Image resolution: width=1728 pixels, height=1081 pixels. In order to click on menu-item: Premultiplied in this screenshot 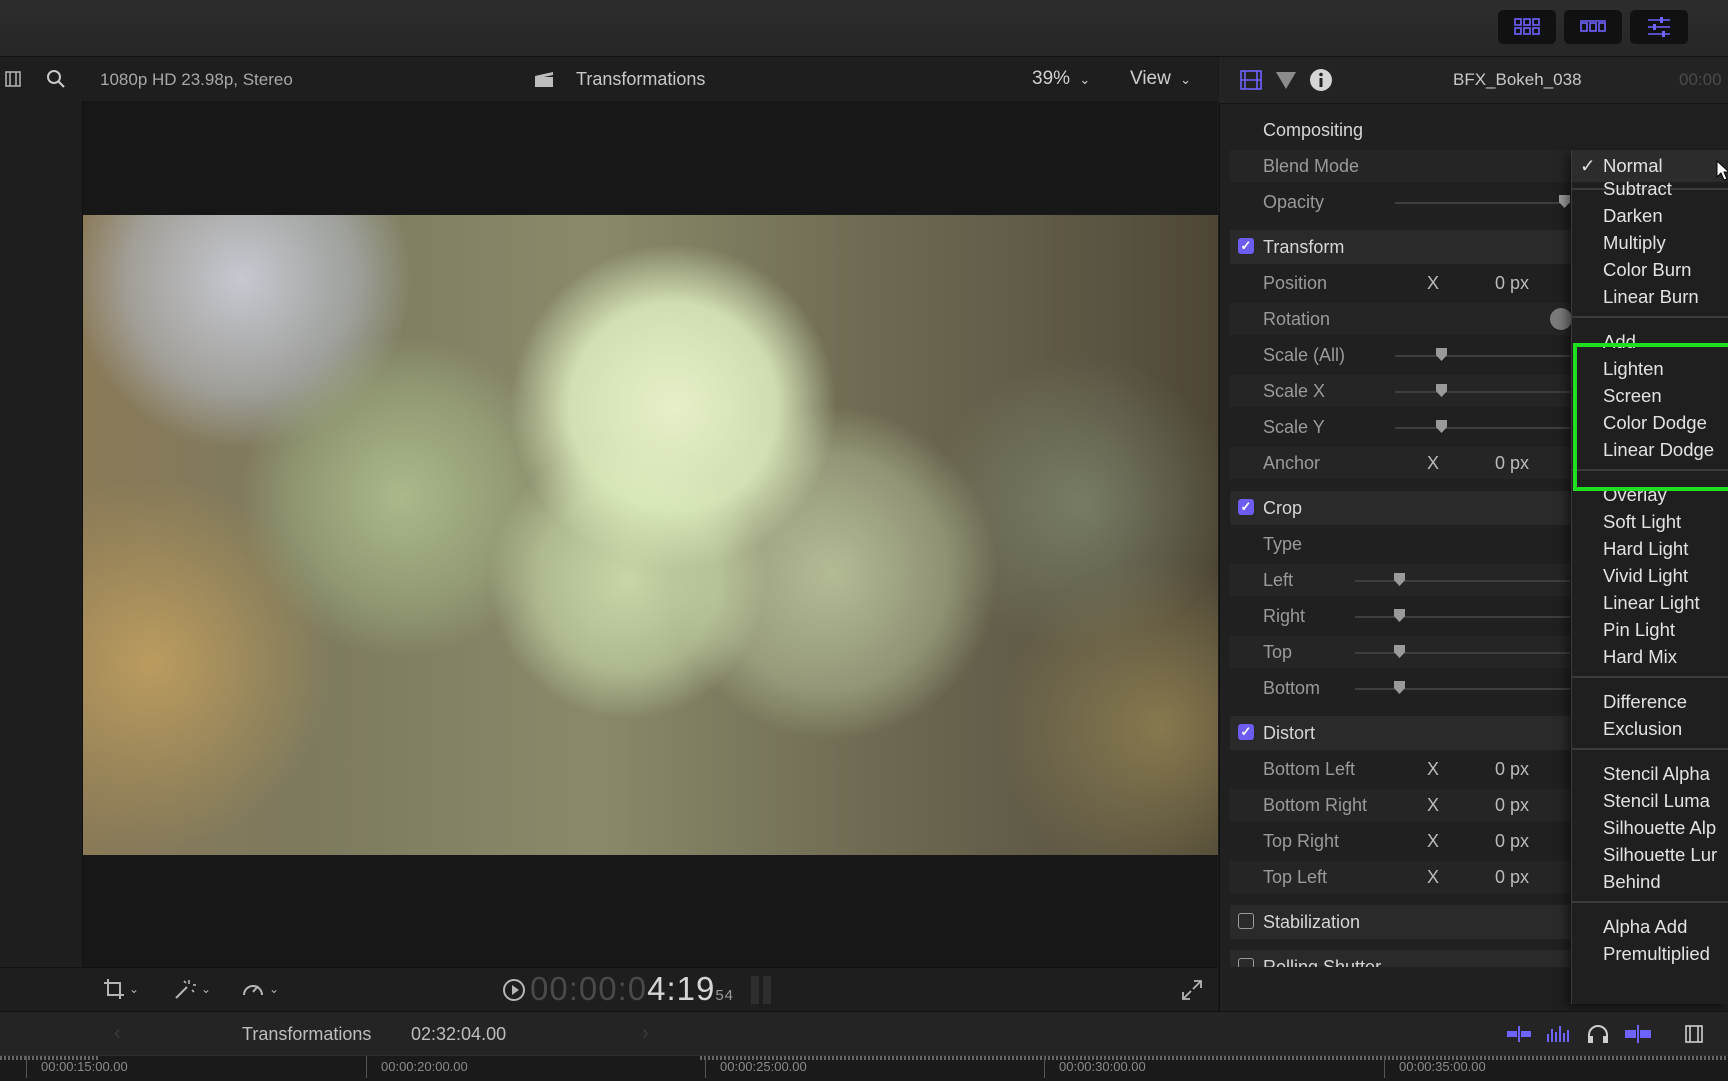, I will do `click(1656, 954)`.